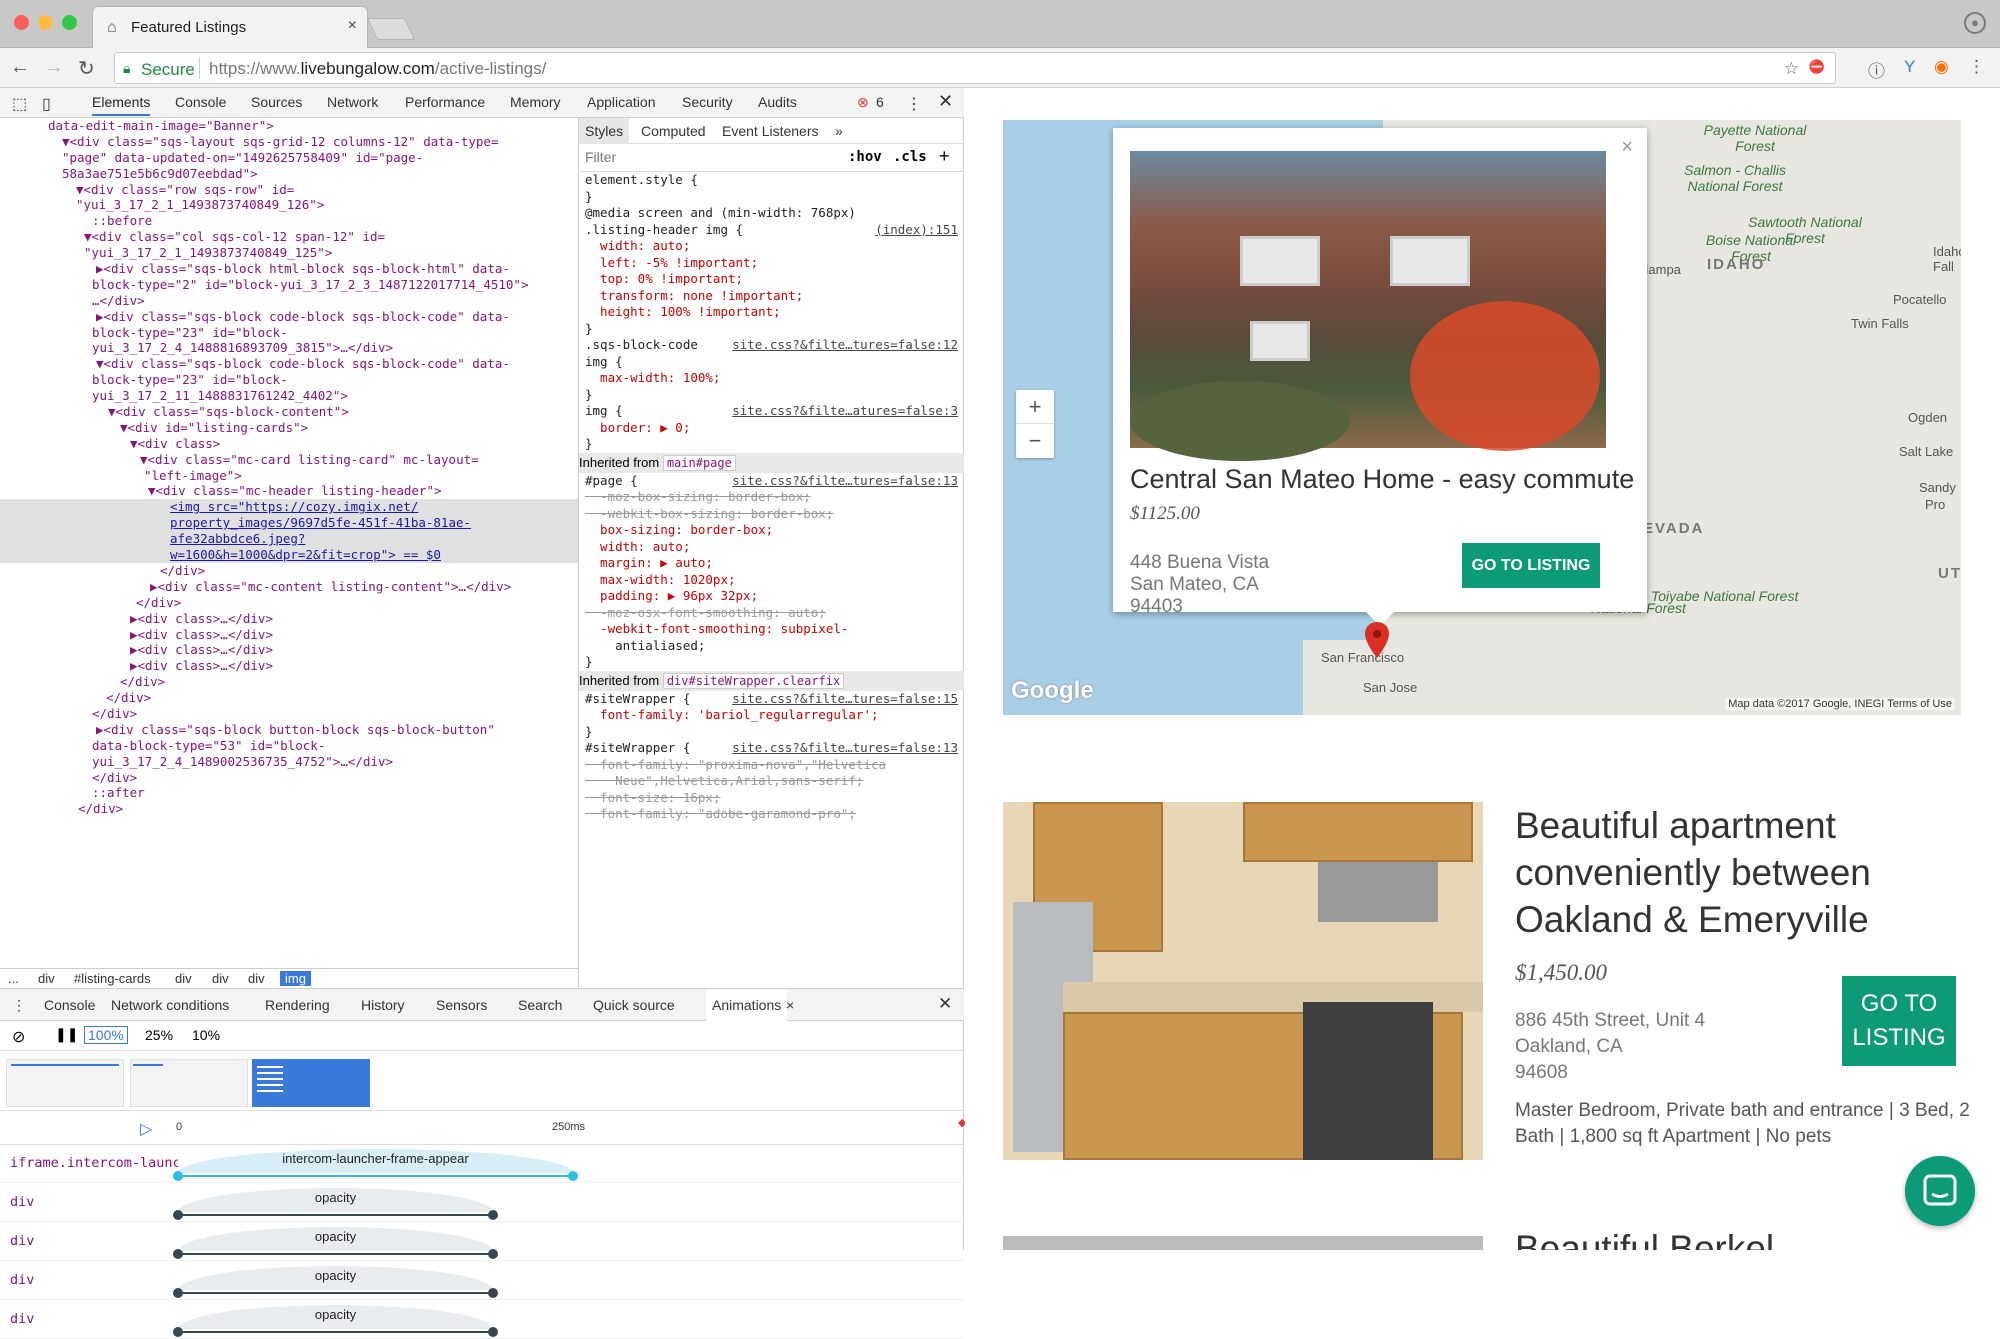 The height and width of the screenshot is (1339, 2000). Describe the element at coordinates (637, 698) in the screenshot. I see `css-text: #siteWrapper {` at that location.